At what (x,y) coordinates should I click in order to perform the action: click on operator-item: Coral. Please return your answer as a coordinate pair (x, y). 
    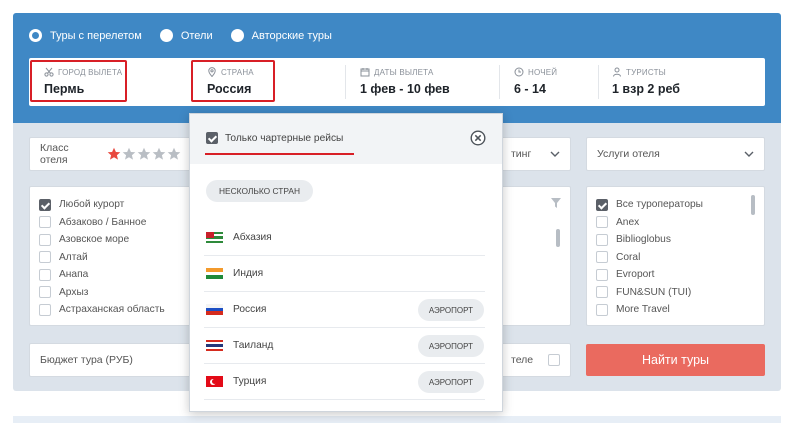
    Looking at the image, I should click on (675, 258).